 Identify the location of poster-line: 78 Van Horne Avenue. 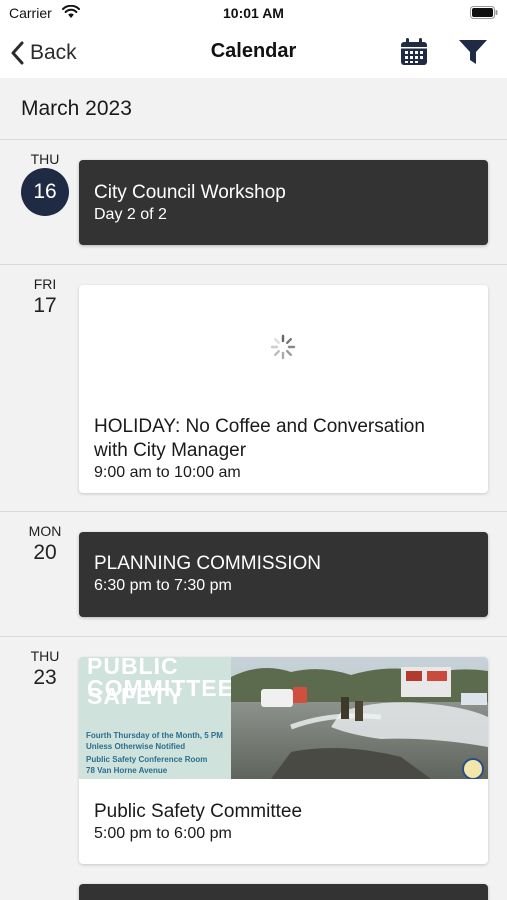
(127, 770).